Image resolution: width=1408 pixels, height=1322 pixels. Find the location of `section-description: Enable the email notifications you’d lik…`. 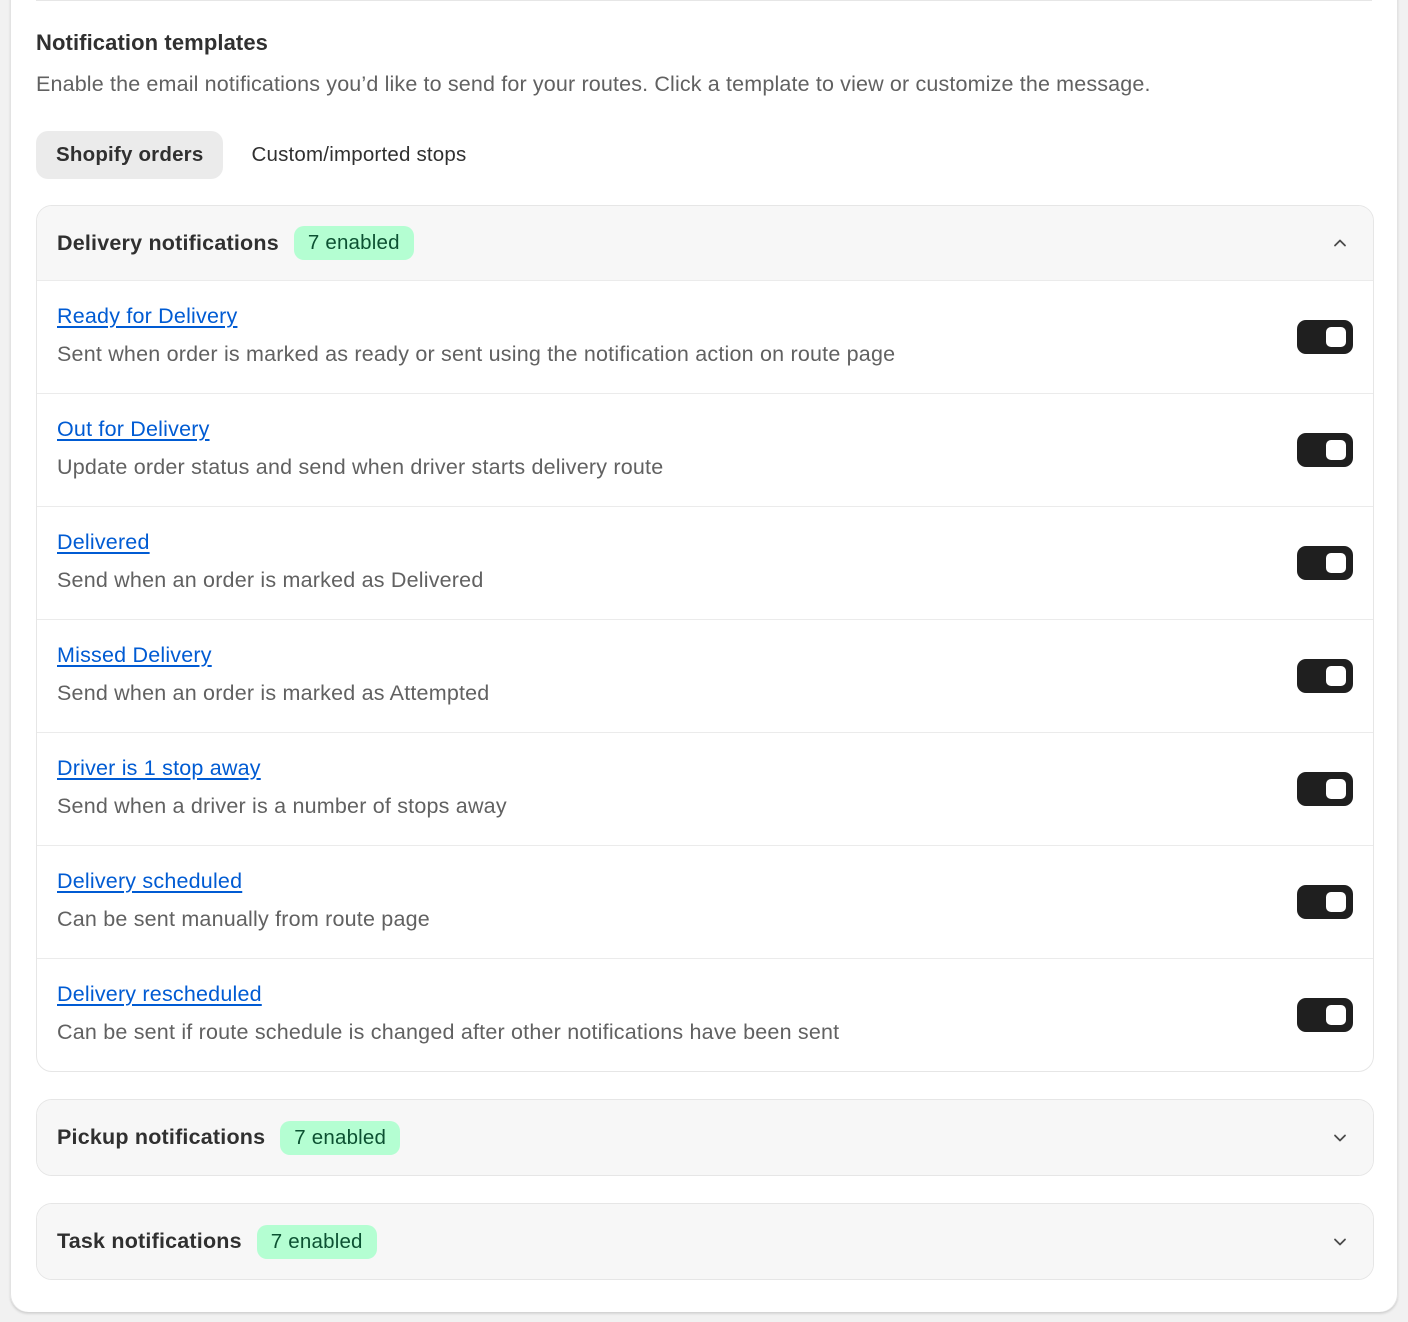

section-description: Enable the email notifications you’d lik… is located at coordinates (593, 84).